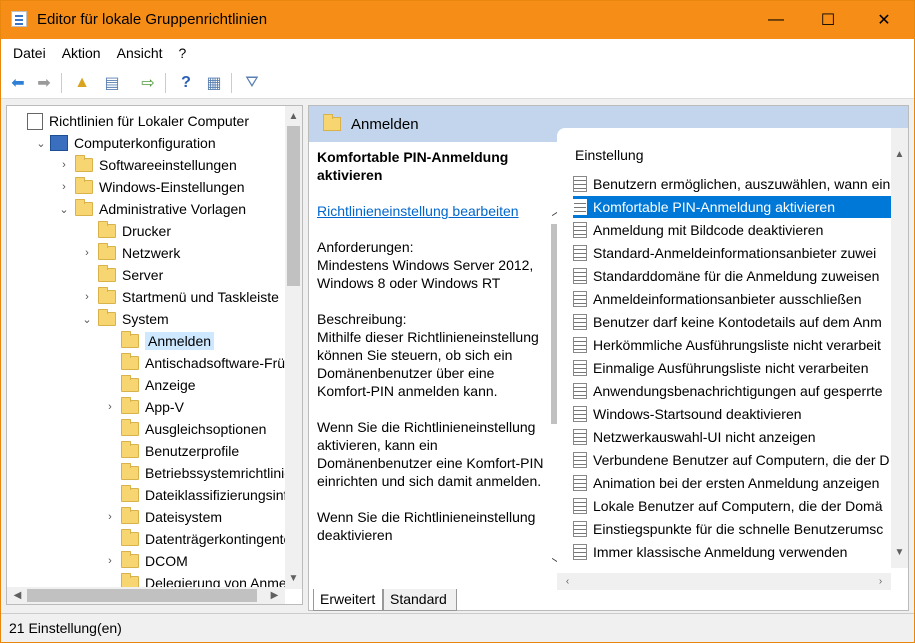  I want to click on tree-item: › Startmenü und Taskleiste, so click(179, 297).